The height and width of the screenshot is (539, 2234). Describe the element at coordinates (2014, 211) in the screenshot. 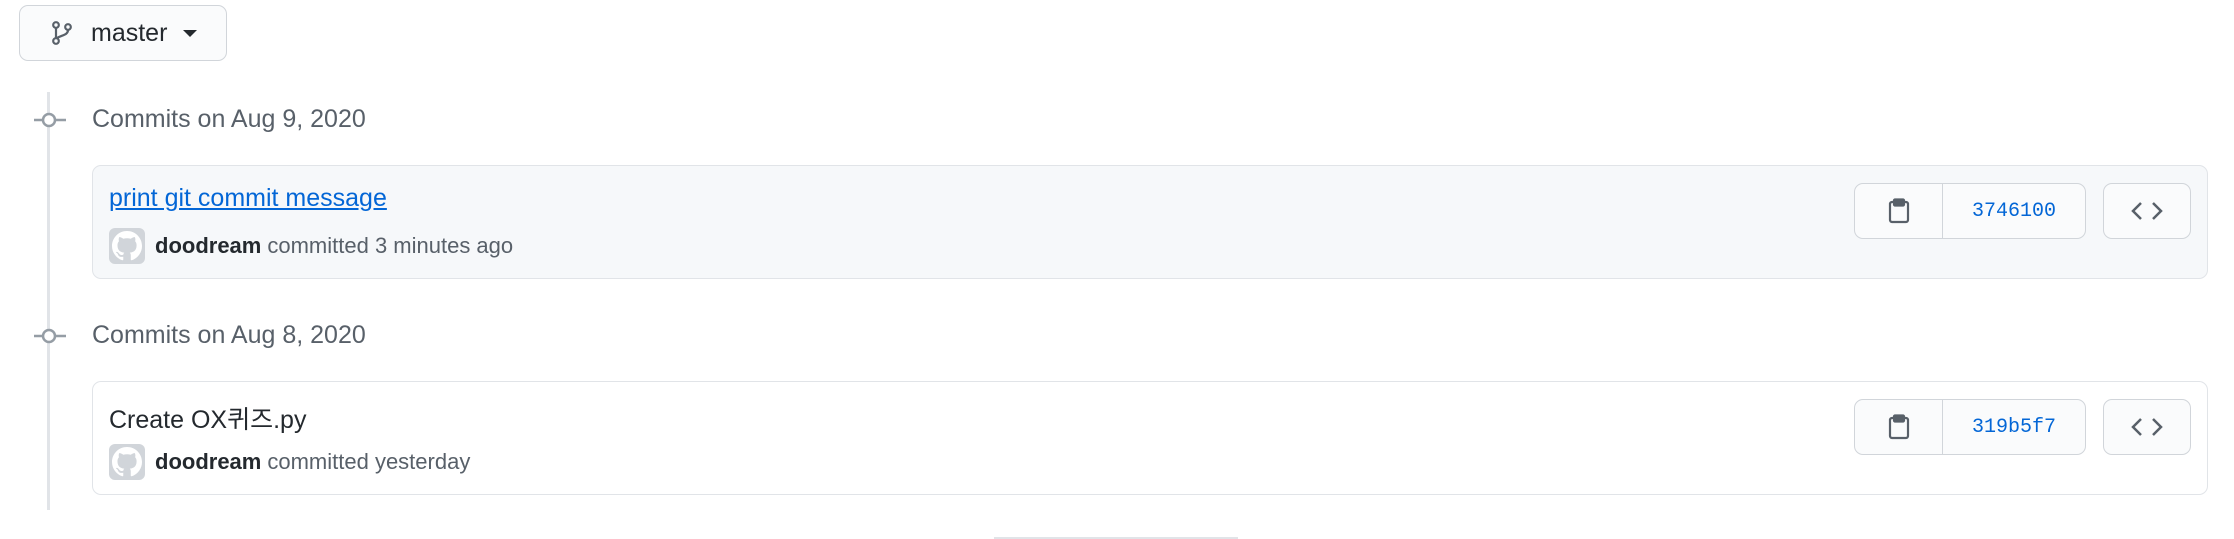

I see `commit-sha-link: 3746100` at that location.